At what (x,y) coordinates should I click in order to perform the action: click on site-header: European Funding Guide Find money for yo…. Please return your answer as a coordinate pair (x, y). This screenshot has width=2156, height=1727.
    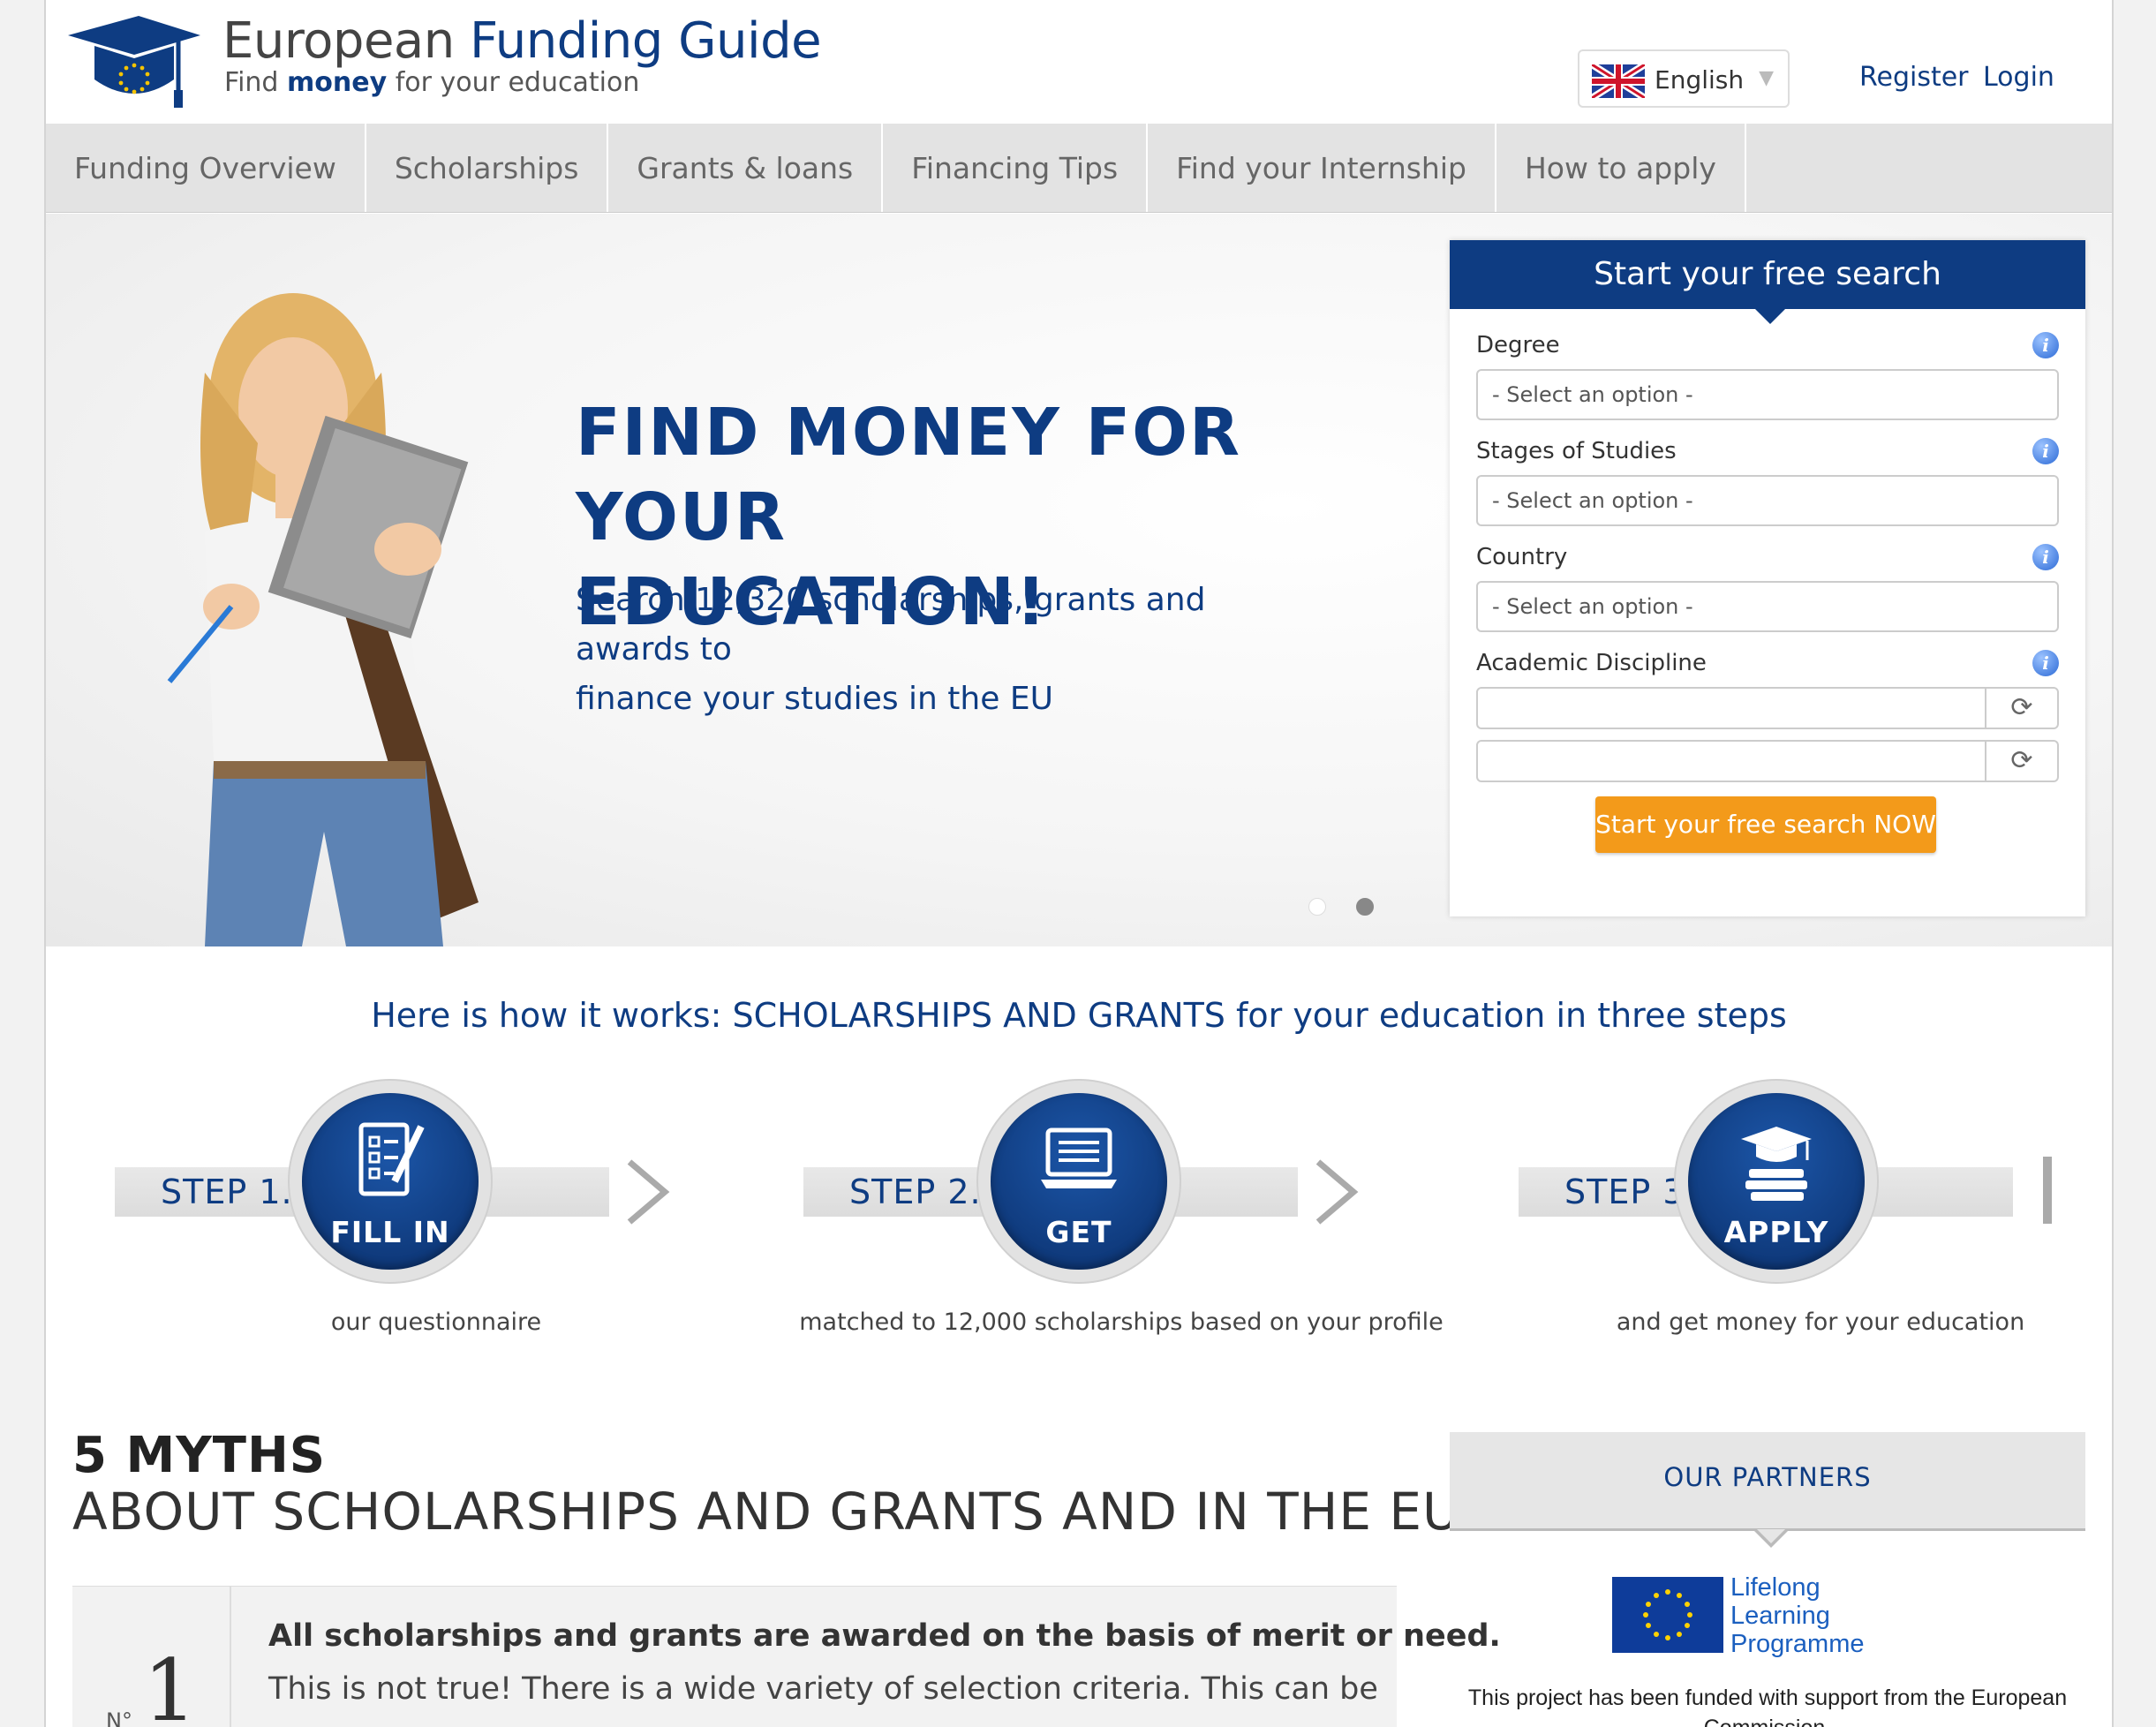
    Looking at the image, I should click on (1079, 62).